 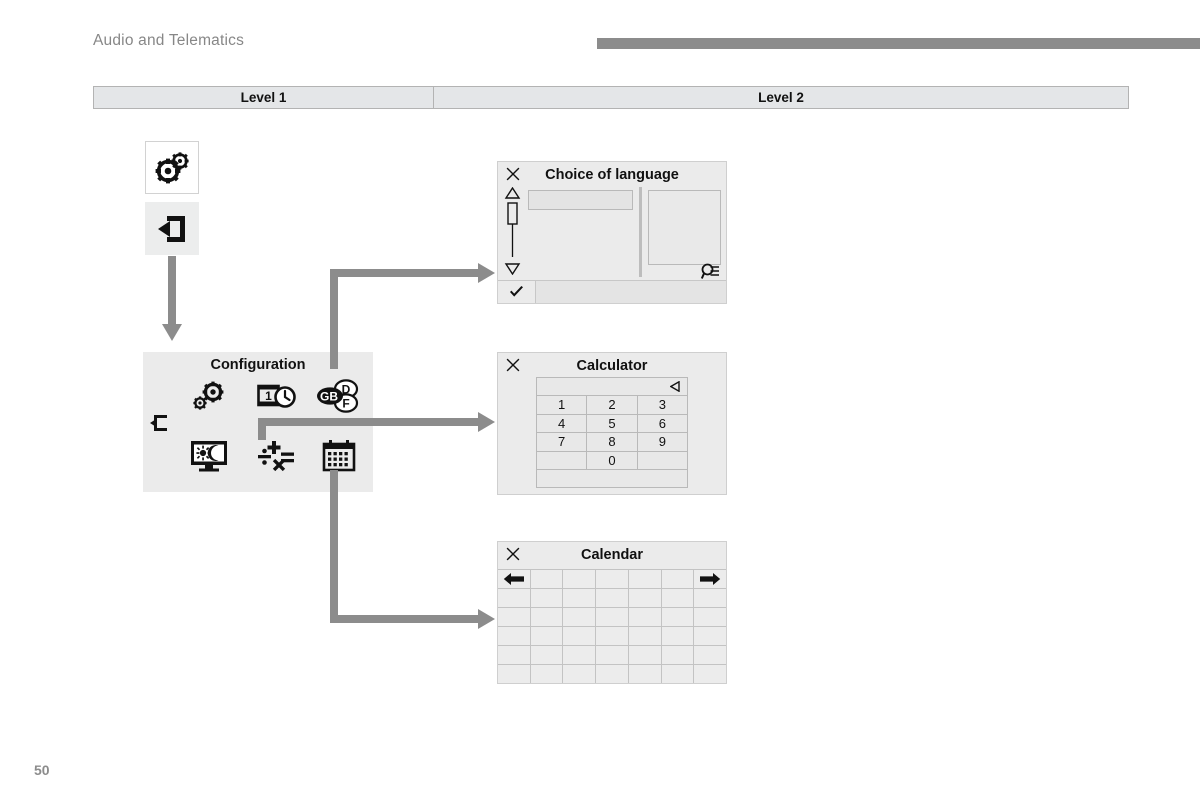 I want to click on calendar-grid, so click(x=612, y=626).